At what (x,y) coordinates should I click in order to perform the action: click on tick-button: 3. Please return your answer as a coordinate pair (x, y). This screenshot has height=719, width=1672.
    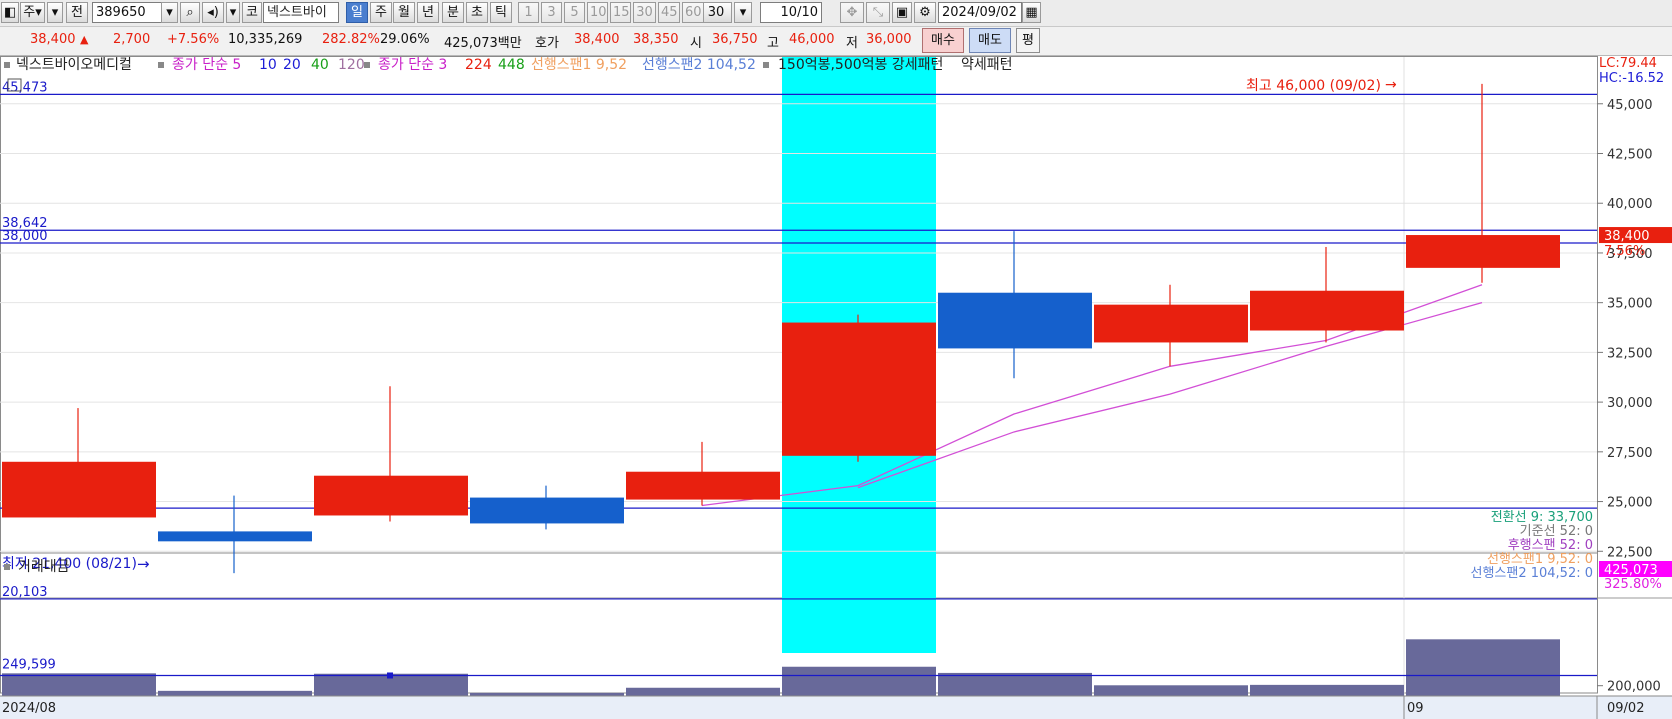
    Looking at the image, I should click on (551, 12).